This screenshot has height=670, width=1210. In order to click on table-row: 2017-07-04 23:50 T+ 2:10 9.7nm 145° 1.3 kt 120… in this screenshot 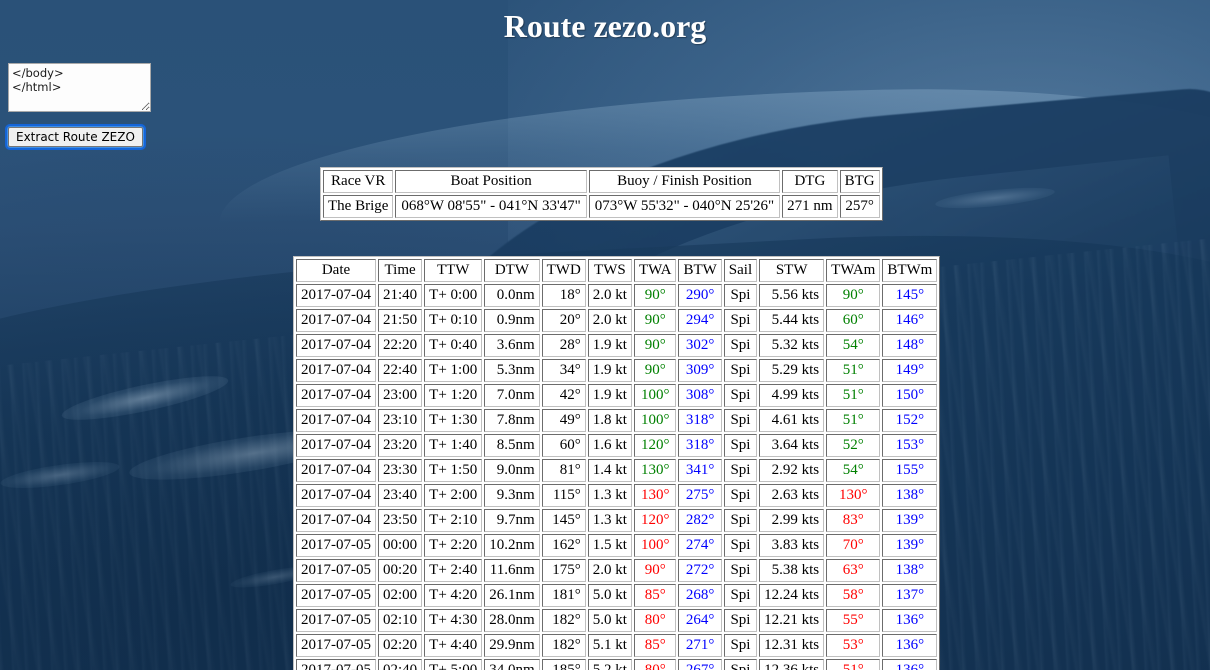, I will do `click(617, 520)`.